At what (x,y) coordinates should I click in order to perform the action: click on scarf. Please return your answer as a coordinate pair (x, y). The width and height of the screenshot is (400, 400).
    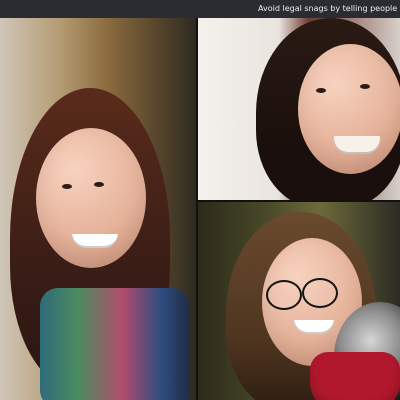
    Looking at the image, I should click on (115, 344).